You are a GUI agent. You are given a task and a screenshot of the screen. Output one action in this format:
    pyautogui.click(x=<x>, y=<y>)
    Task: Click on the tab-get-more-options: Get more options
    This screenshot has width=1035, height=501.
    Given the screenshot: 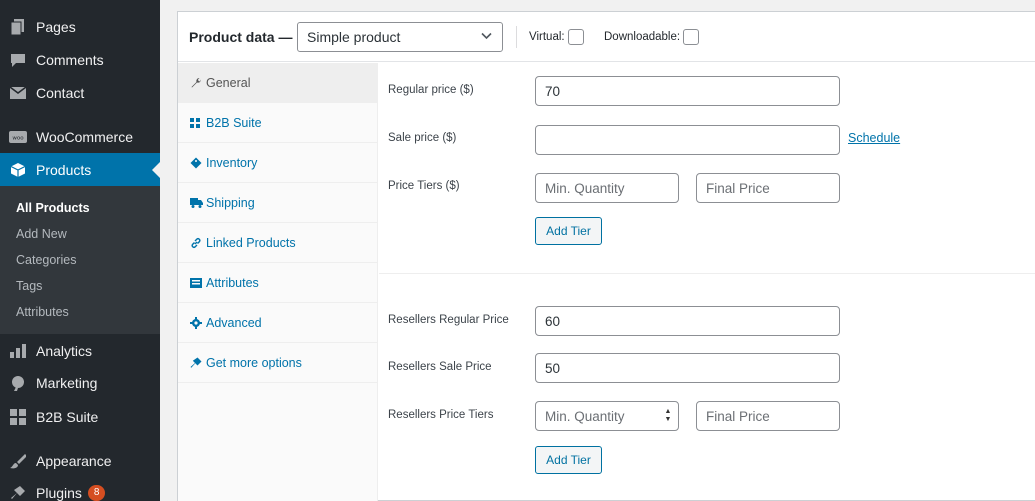 What is the action you would take?
    pyautogui.click(x=278, y=363)
    